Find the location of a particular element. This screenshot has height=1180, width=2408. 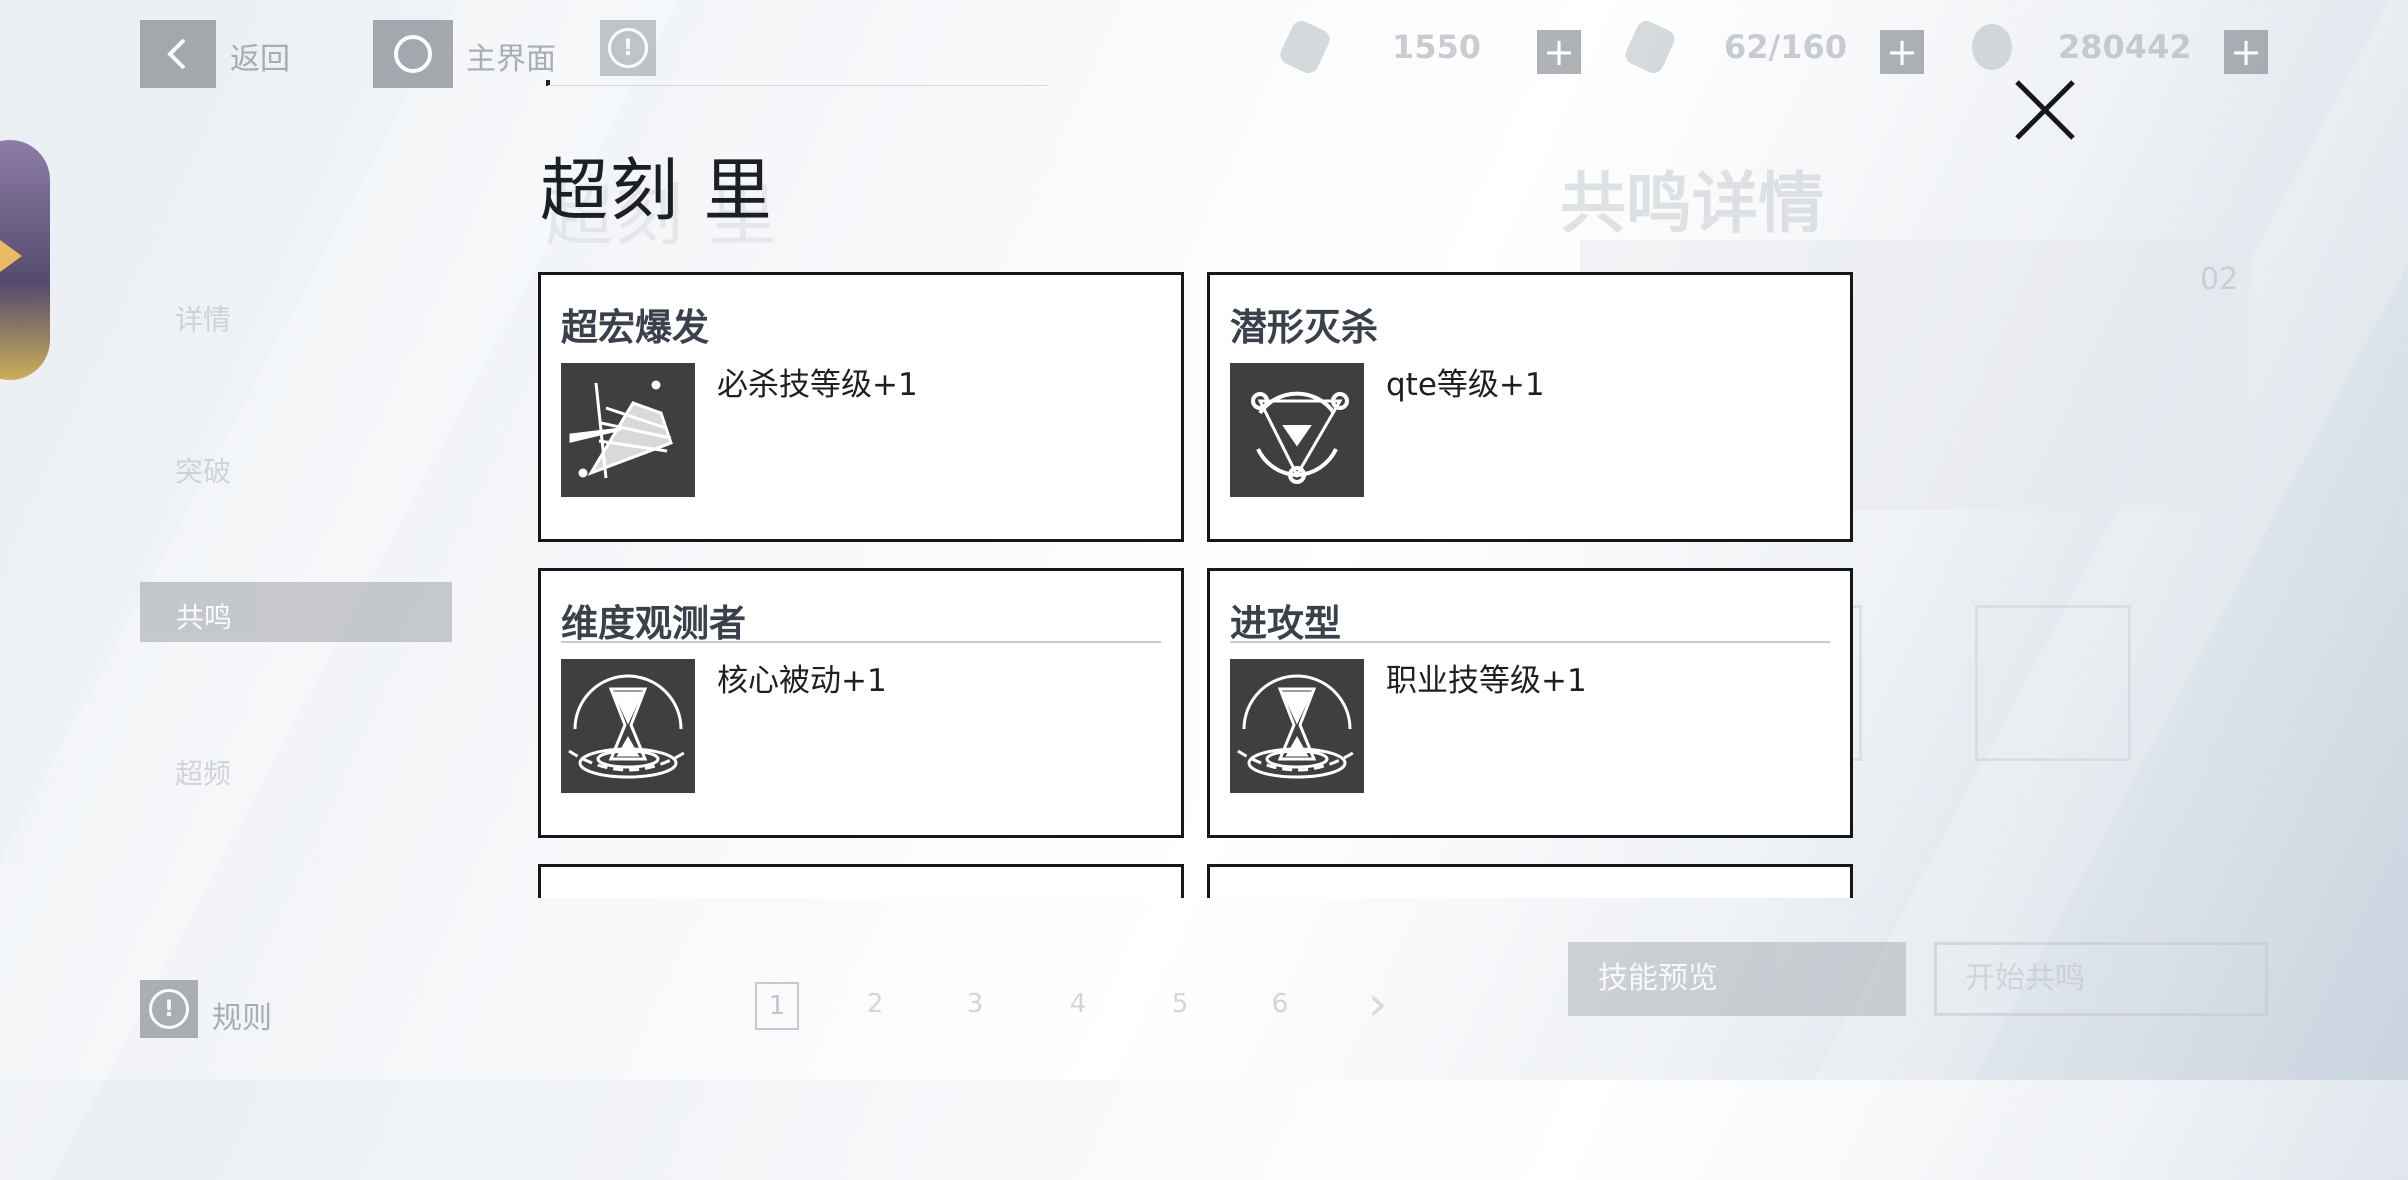

skill-preview-button: 技能预览 is located at coordinates (1737, 979).